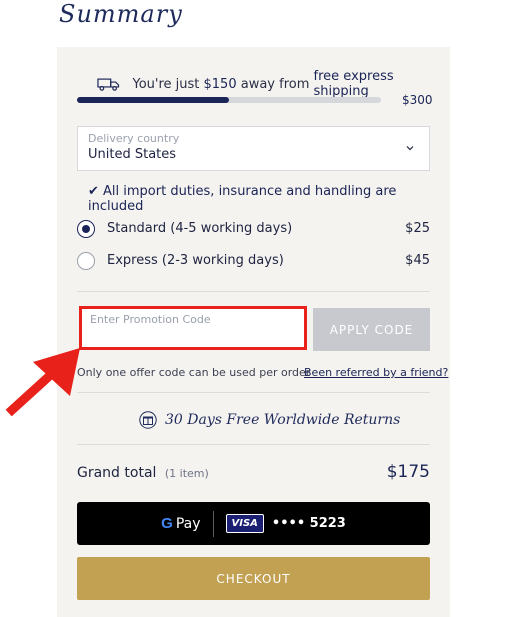  Describe the element at coordinates (220, 84) in the screenshot. I see `shipping-amount: $150` at that location.